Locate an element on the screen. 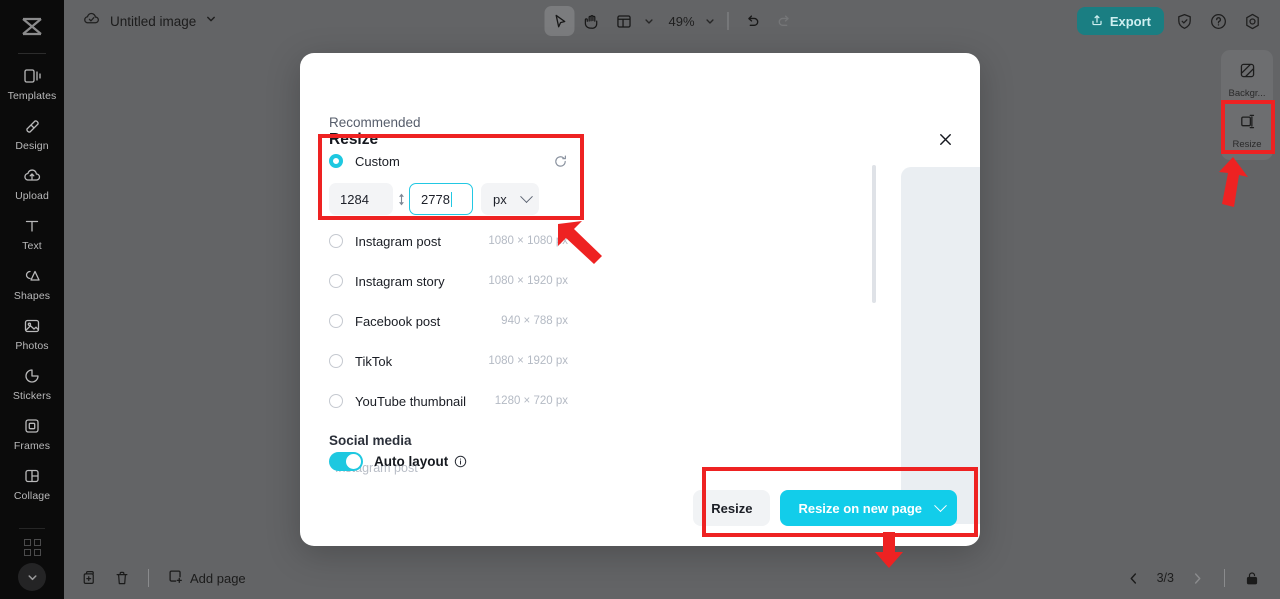  toolbar-actions: Export is located at coordinates (1171, 21).